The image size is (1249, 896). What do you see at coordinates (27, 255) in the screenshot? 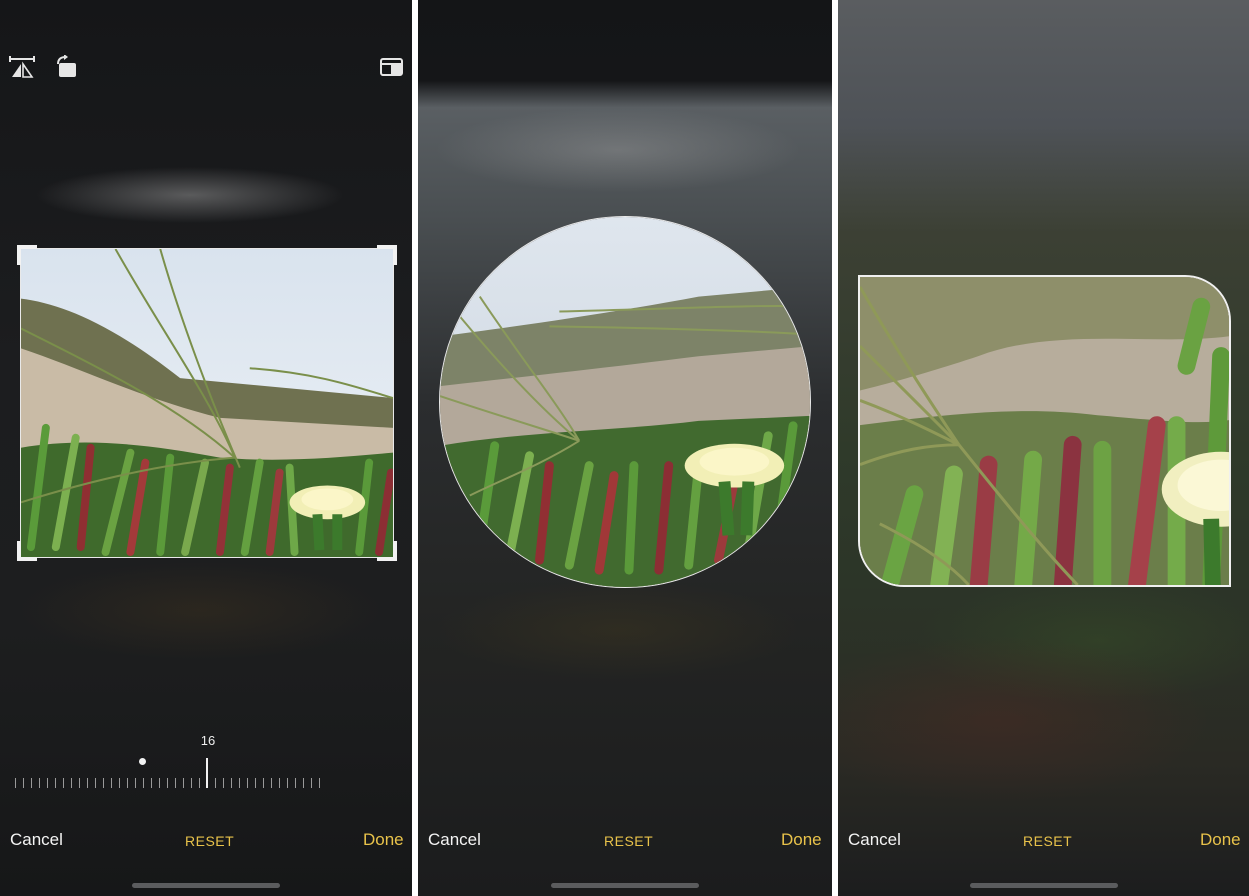
I see `crop-handle-top-left` at bounding box center [27, 255].